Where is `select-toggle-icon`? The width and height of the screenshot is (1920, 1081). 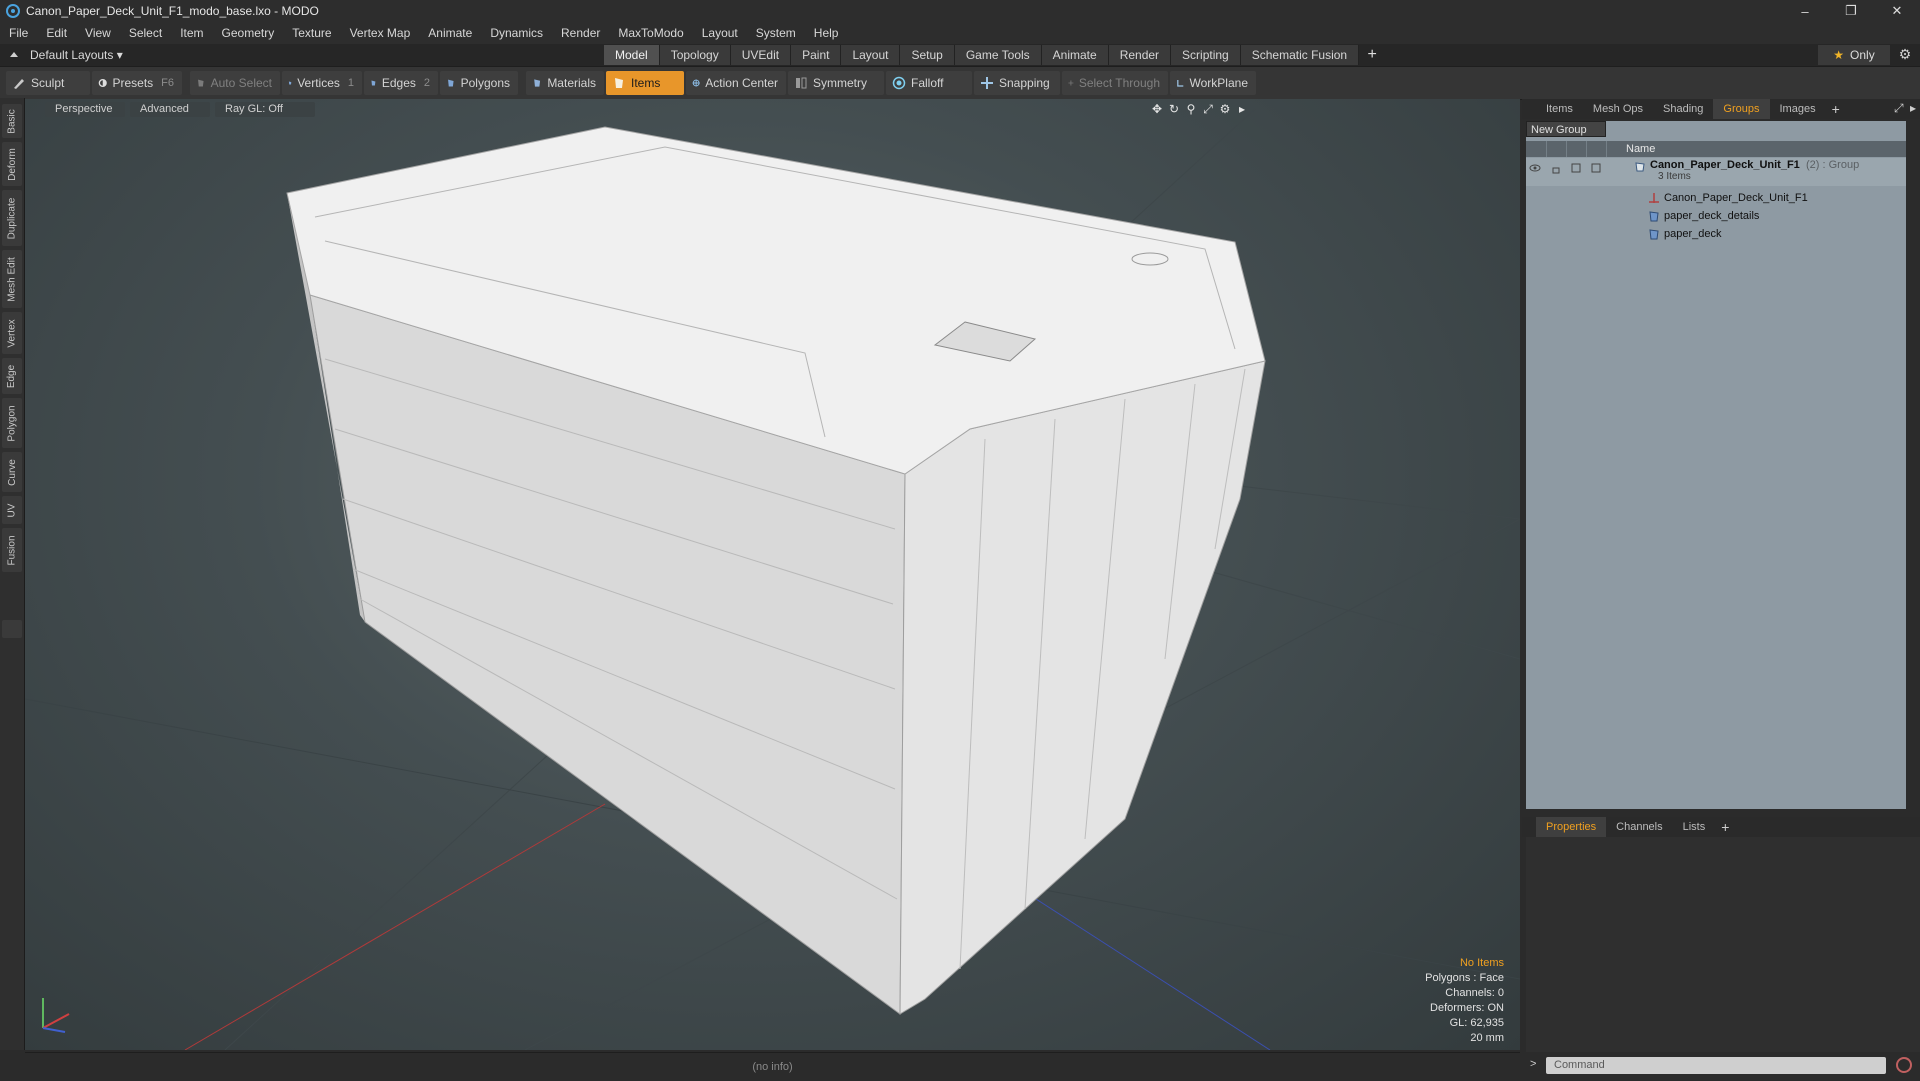
select-toggle-icon is located at coordinates (1596, 168).